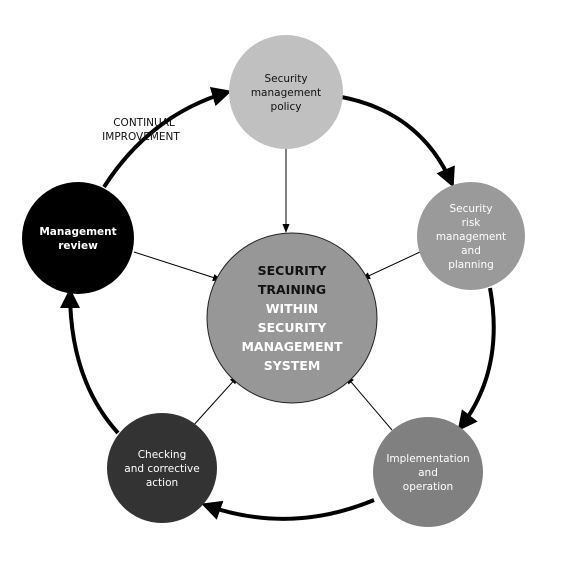  What do you see at coordinates (177, 266) in the screenshot?
I see `arrow-review-to-center` at bounding box center [177, 266].